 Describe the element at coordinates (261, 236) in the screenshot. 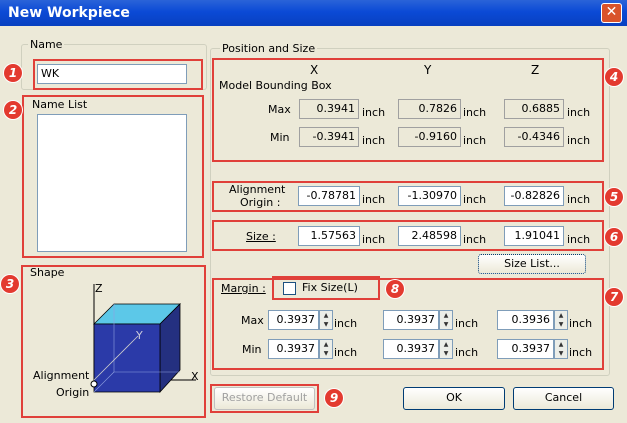

I see `size-label: Size :` at that location.